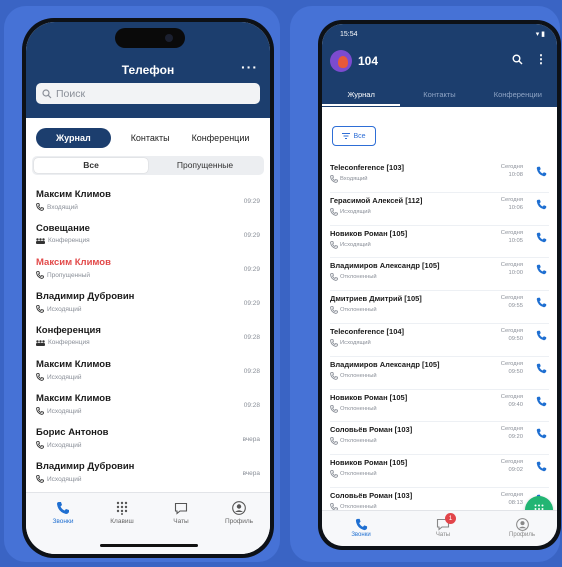 This screenshot has height=567, width=562. What do you see at coordinates (40, 207) in the screenshot?
I see `phone-incoming-icon` at bounding box center [40, 207].